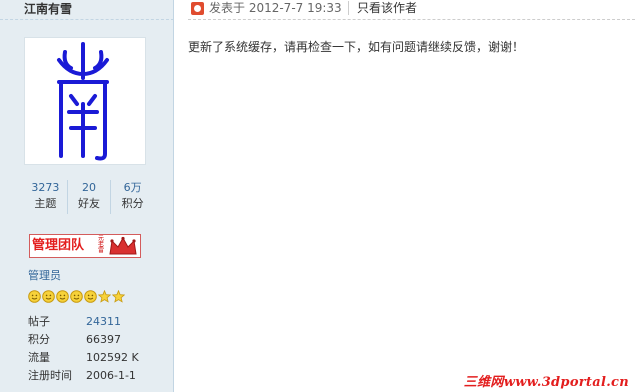 The image size is (635, 392). Describe the element at coordinates (100, 244) in the screenshot. I see `group-badge-tag: 元老雷` at that location.